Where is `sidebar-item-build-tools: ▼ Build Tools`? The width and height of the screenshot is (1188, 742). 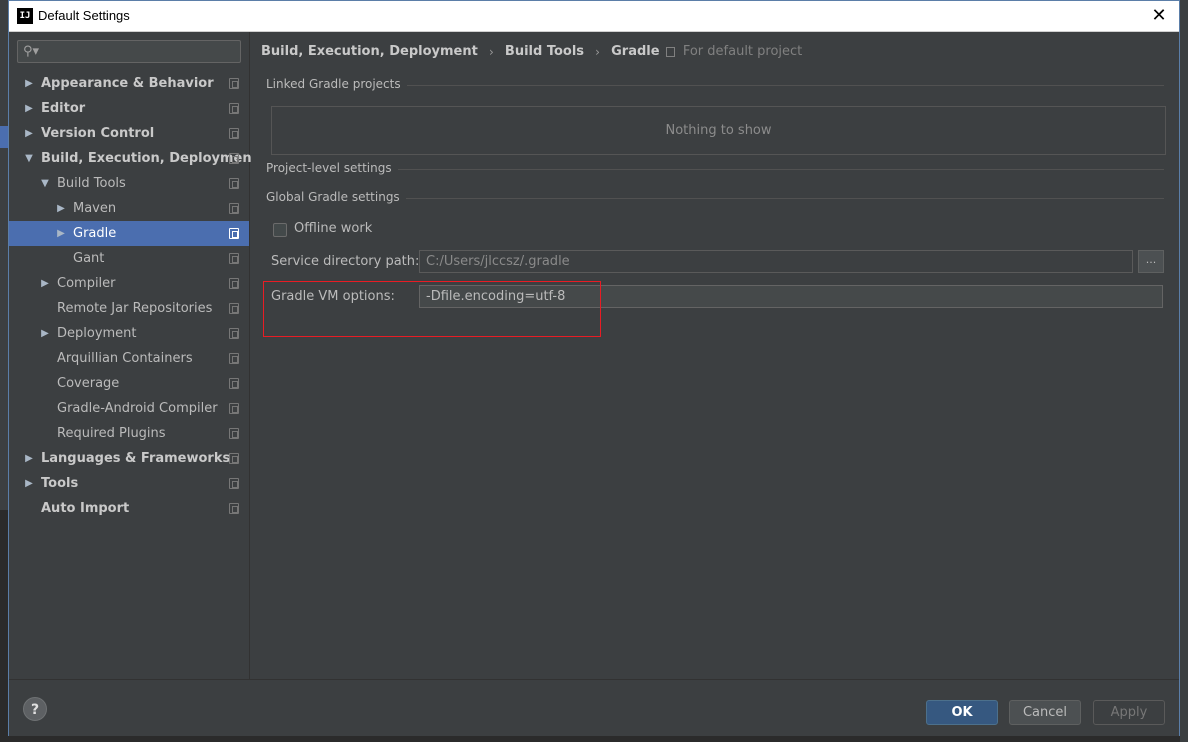
sidebar-item-build-tools: ▼ Build Tools is located at coordinates (129, 183).